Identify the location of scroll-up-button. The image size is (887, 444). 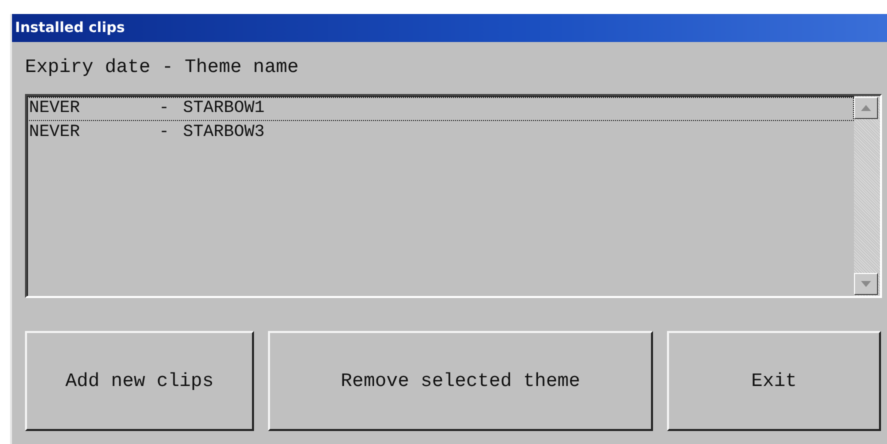
(866, 108).